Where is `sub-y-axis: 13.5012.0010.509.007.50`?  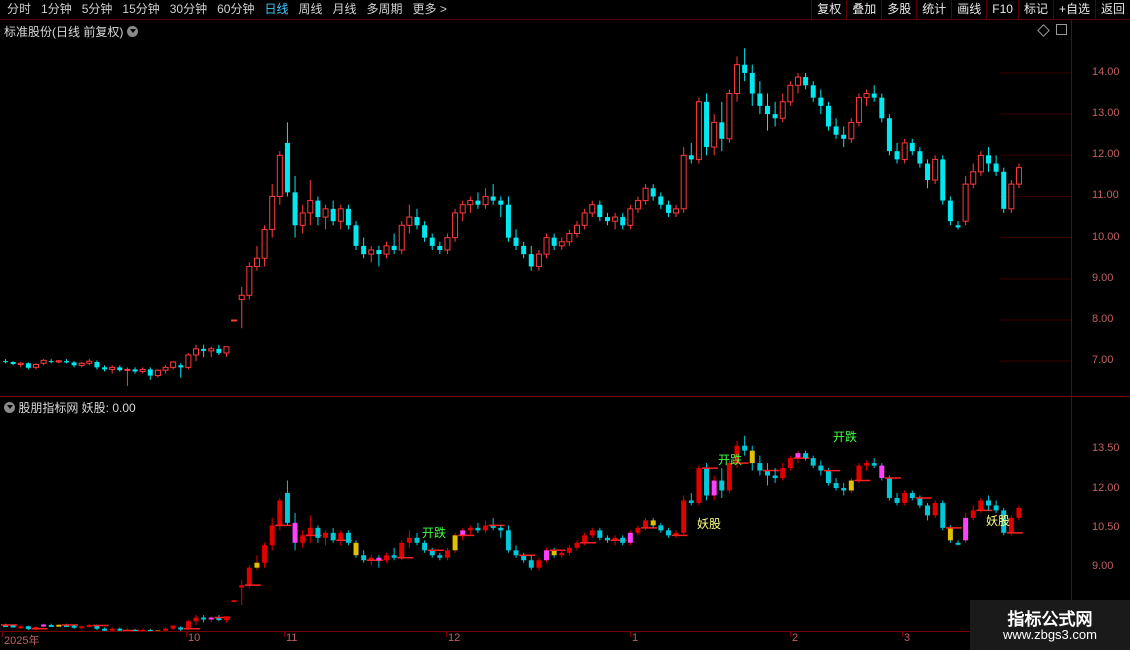 sub-y-axis: 13.5012.0010.509.007.50 is located at coordinates (1101, 514).